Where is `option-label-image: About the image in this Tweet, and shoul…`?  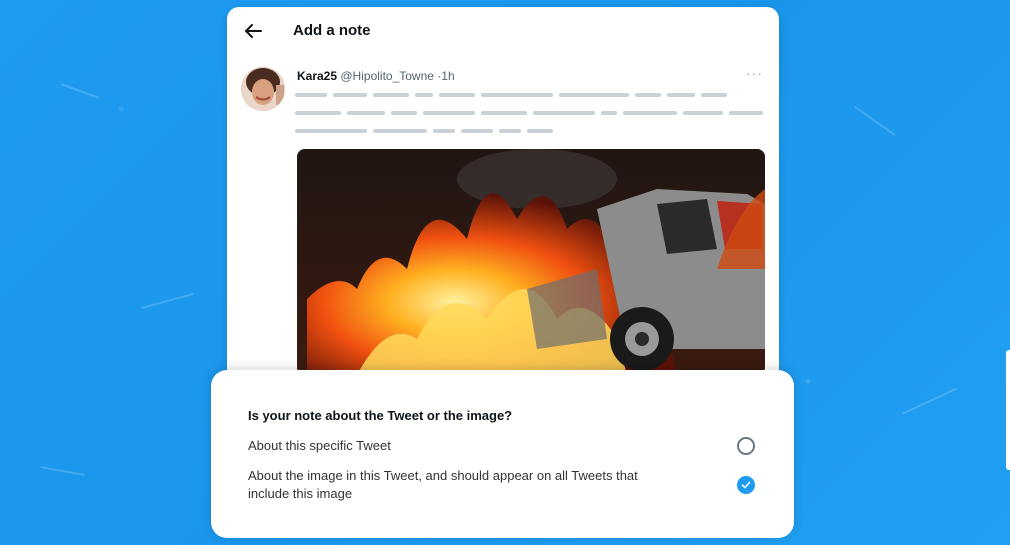
option-label-image: About the image in this Tweet, and shoul… is located at coordinates (443, 485).